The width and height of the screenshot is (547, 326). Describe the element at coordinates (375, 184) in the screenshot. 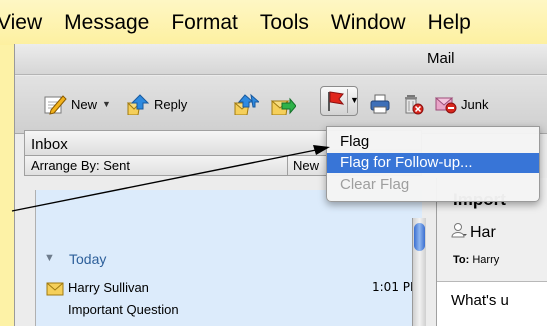

I see `menu-item-clear-flag: Clear Flag` at that location.